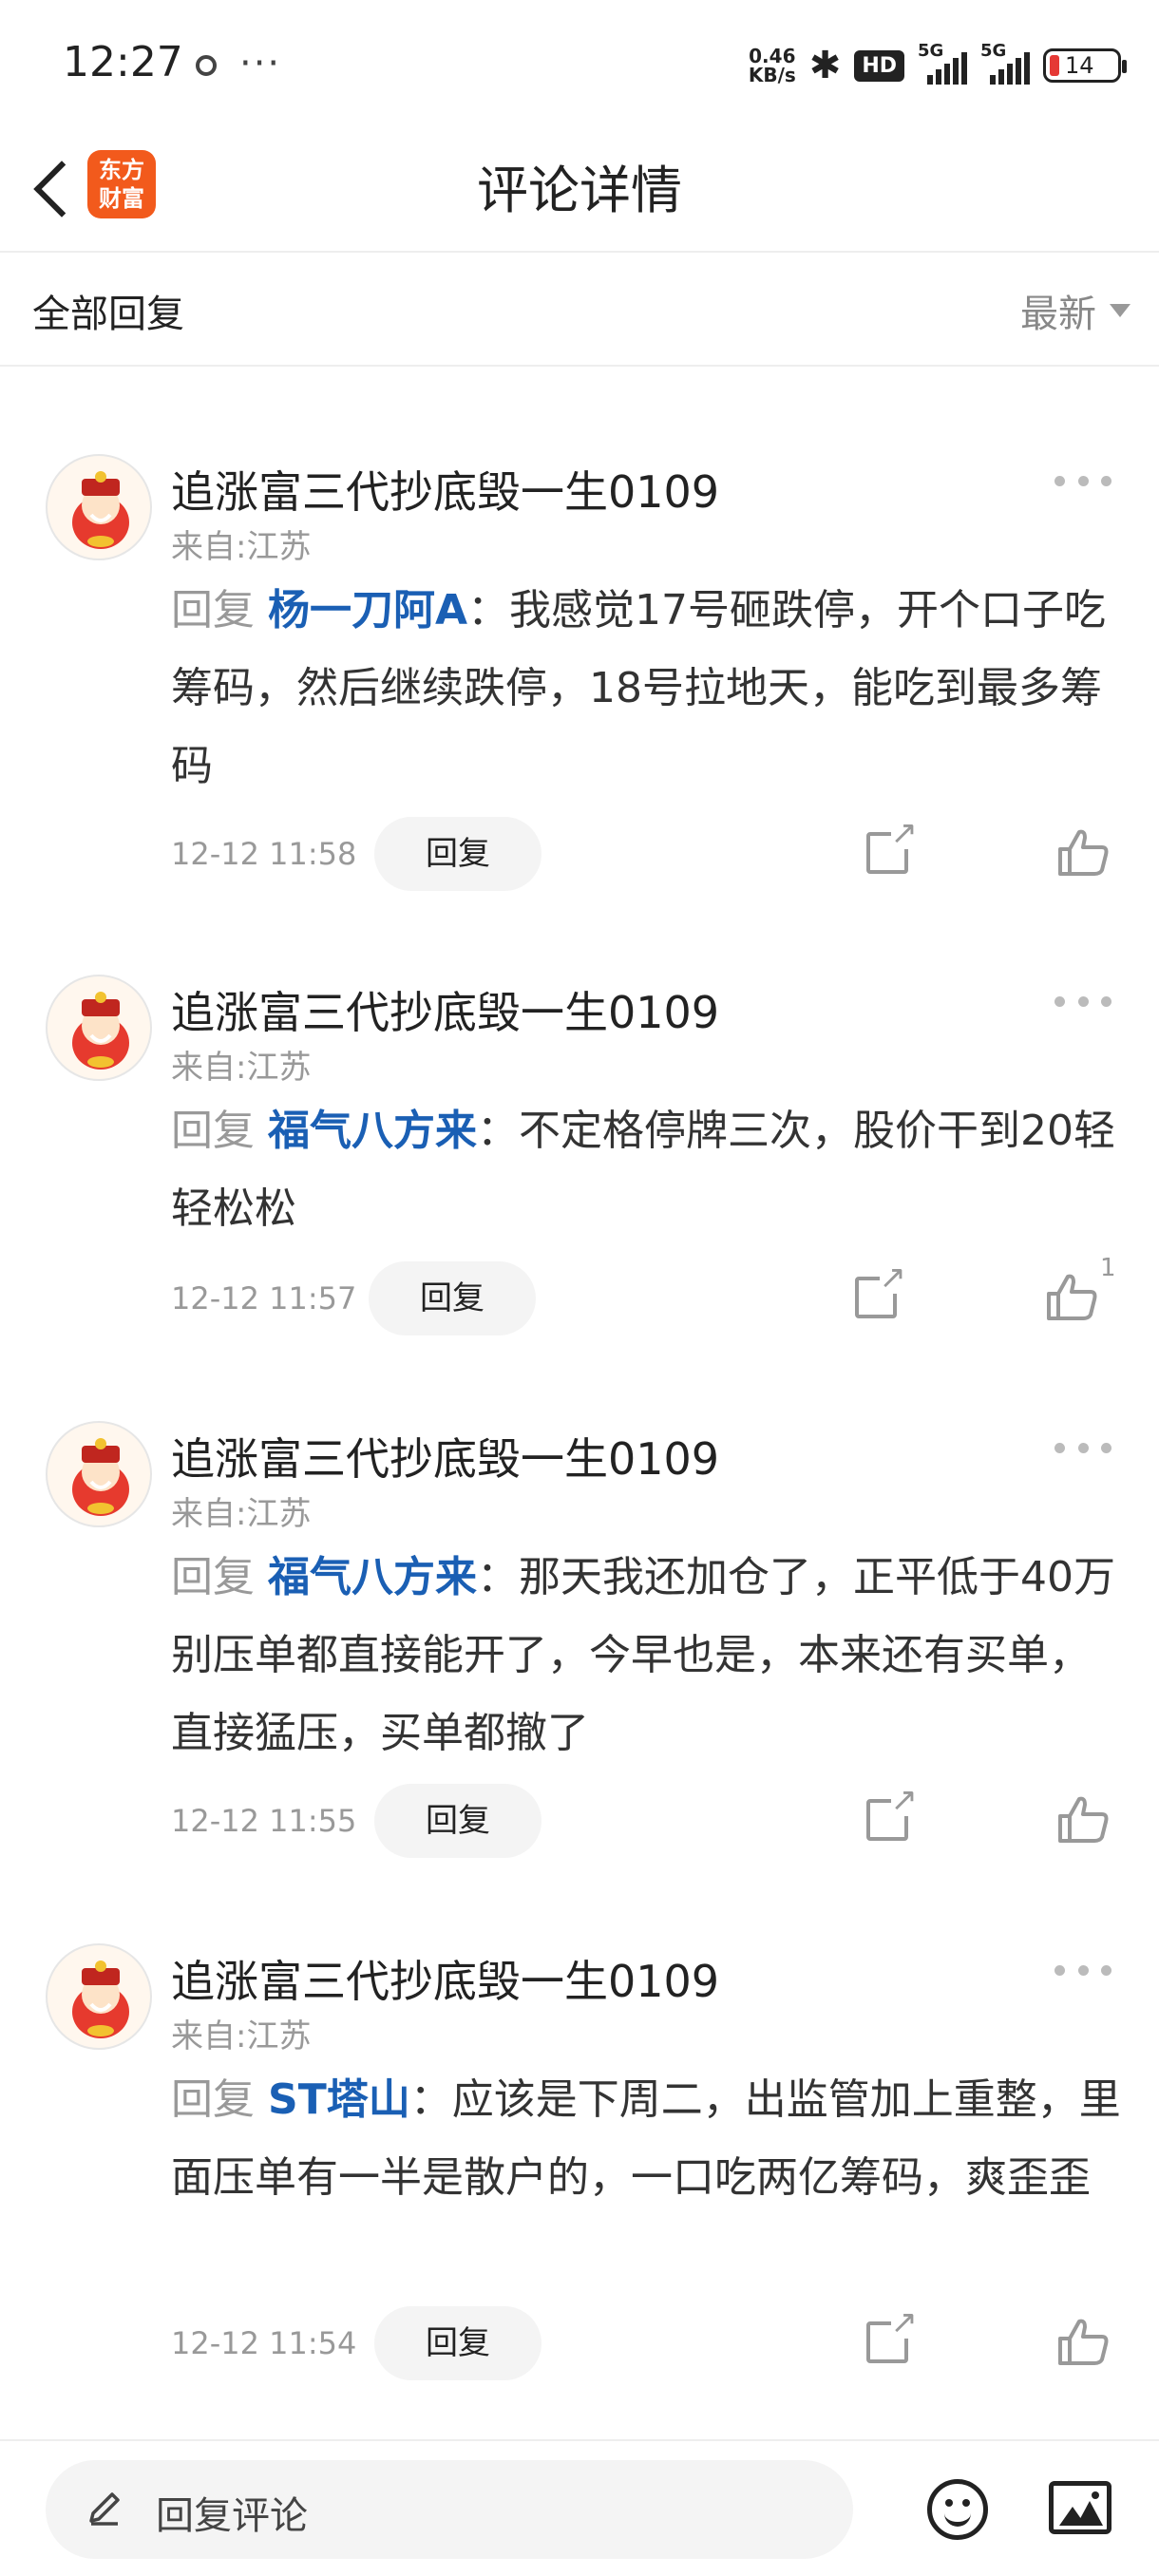 The image size is (1159, 2576). What do you see at coordinates (650, 854) in the screenshot?
I see `comment-meta: 12-12 11:58 回复` at bounding box center [650, 854].